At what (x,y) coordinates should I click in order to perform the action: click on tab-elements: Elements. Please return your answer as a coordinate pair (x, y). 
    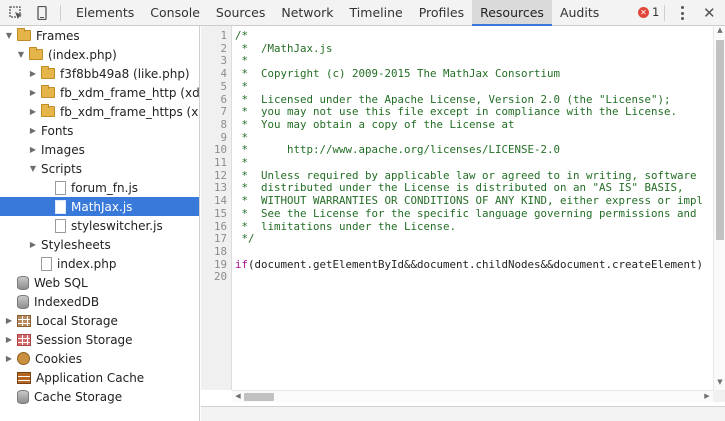
    Looking at the image, I should click on (105, 13).